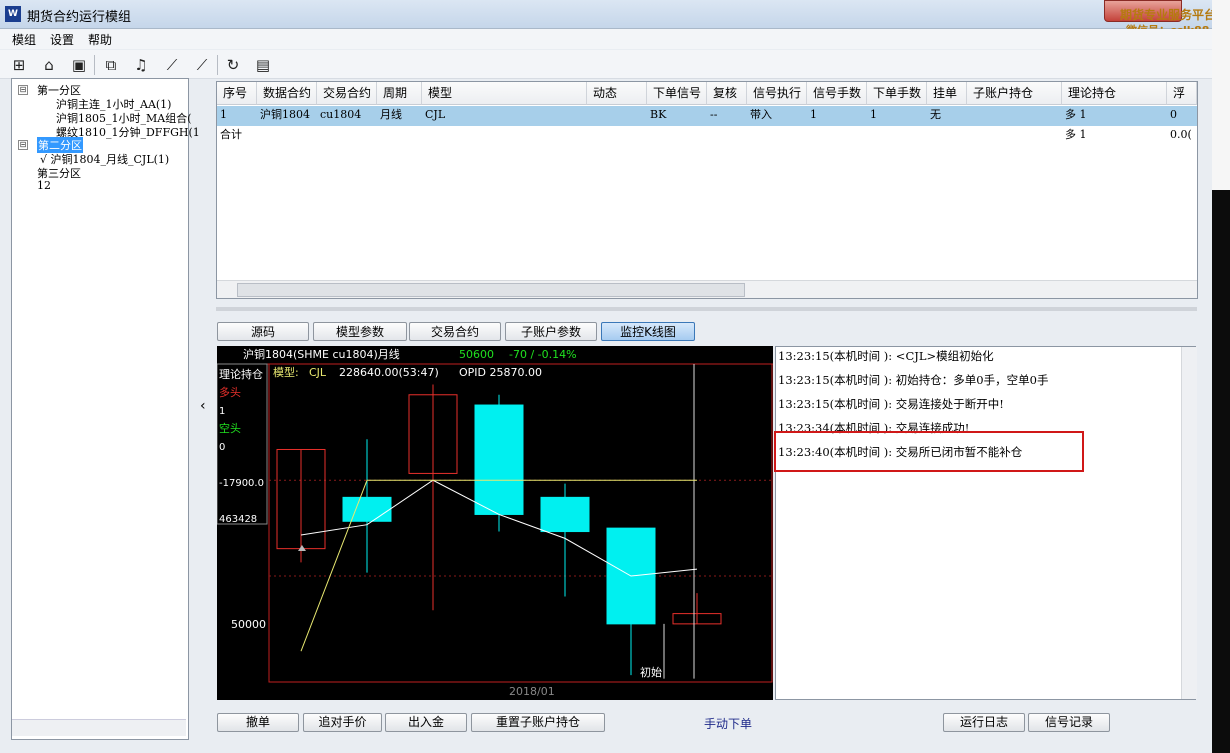 The width and height of the screenshot is (1230, 753). Describe the element at coordinates (617, 93) in the screenshot. I see `column-header: 动态` at that location.